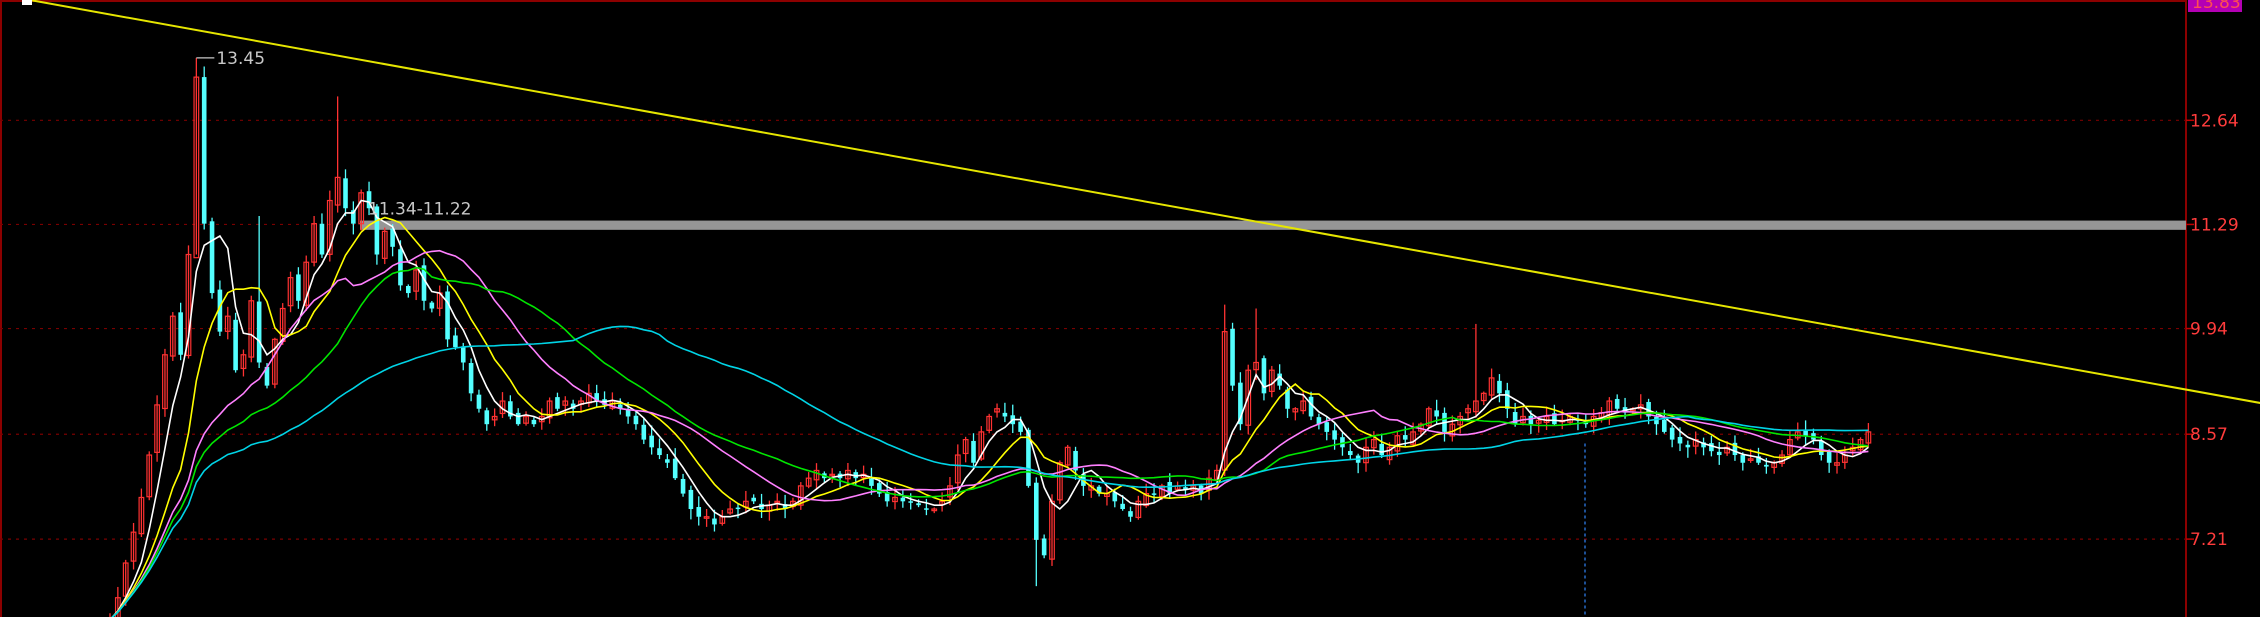 This screenshot has width=2260, height=617. I want to click on peak-price-label: 13.45, so click(240, 59).